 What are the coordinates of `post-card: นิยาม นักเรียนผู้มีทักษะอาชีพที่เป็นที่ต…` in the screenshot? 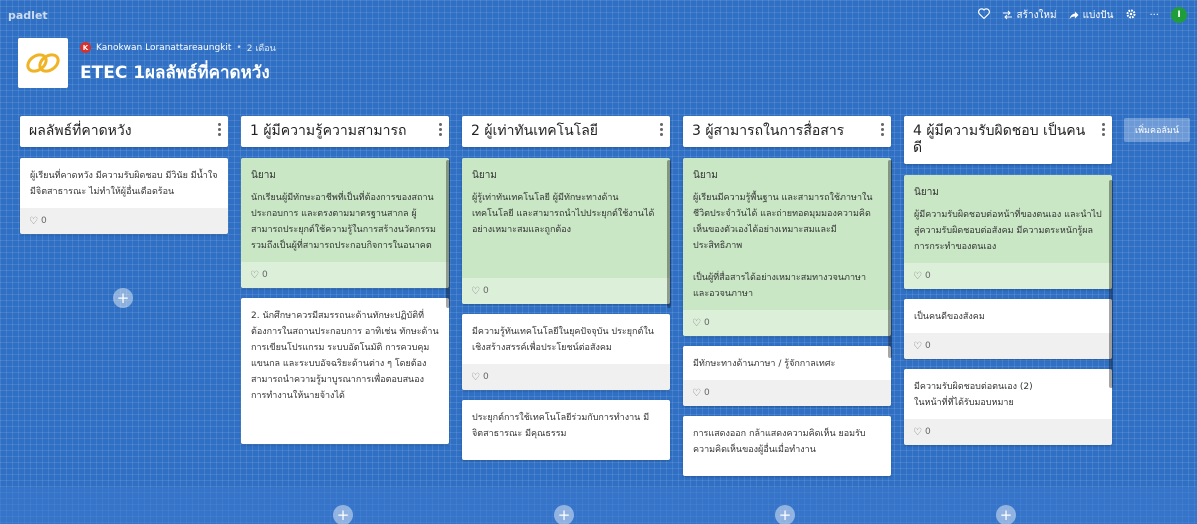 It's located at (345, 223).